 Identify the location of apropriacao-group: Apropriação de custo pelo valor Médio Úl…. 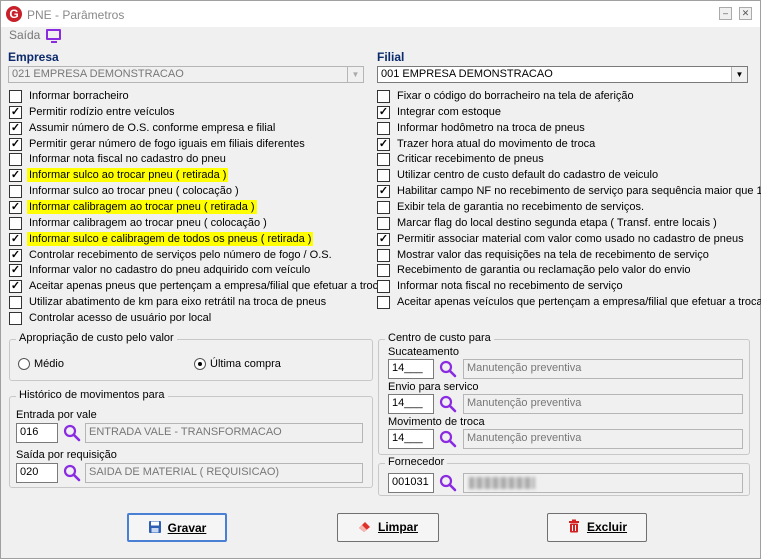
(191, 356).